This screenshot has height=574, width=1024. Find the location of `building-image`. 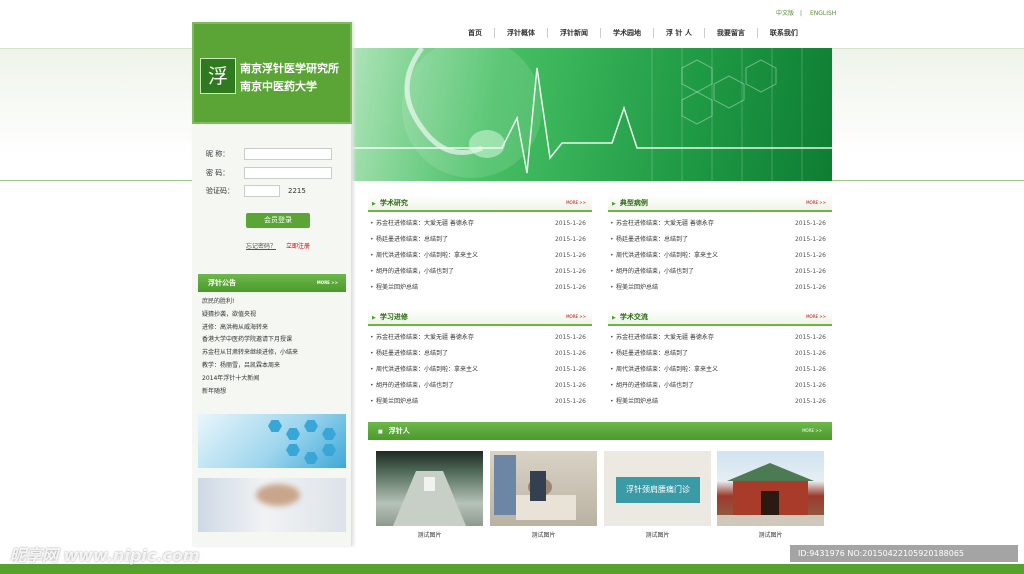

building-image is located at coordinates (770, 494).